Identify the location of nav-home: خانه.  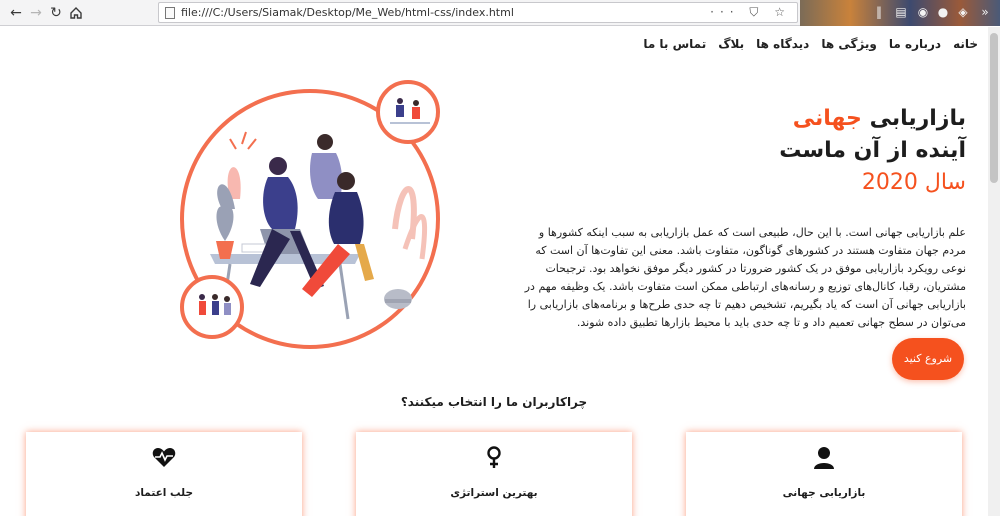
(965, 44).